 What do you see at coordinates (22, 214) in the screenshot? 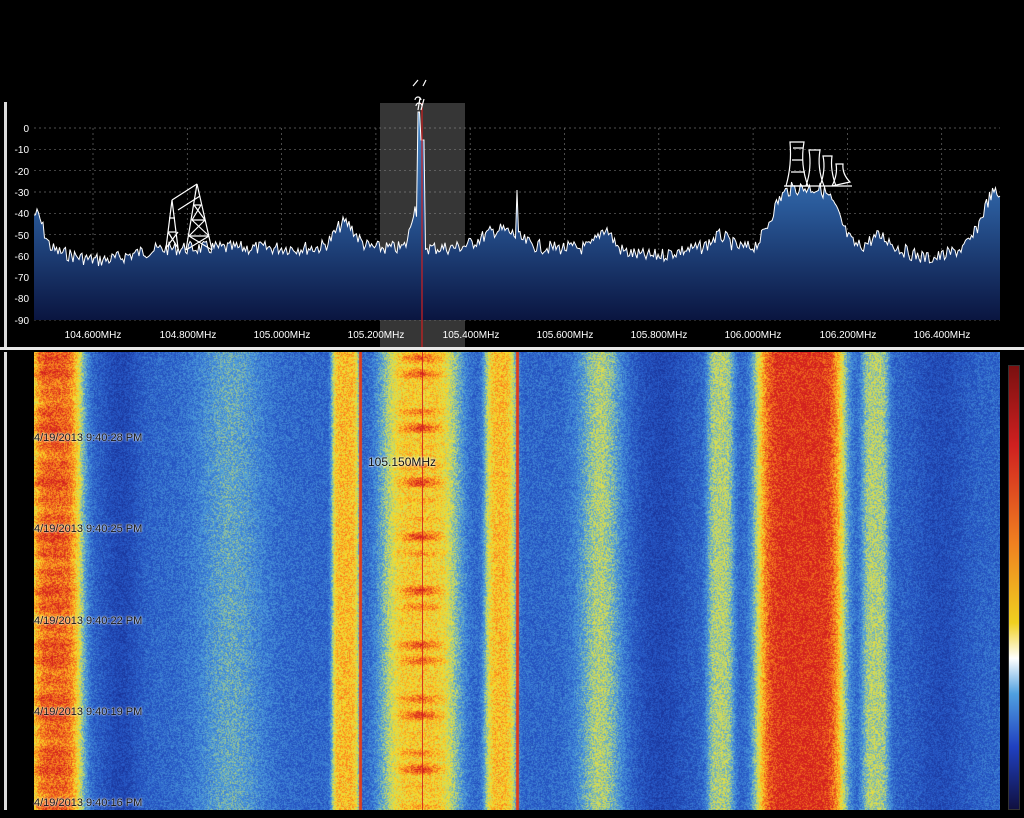
I see `y-tick-label: -40` at bounding box center [22, 214].